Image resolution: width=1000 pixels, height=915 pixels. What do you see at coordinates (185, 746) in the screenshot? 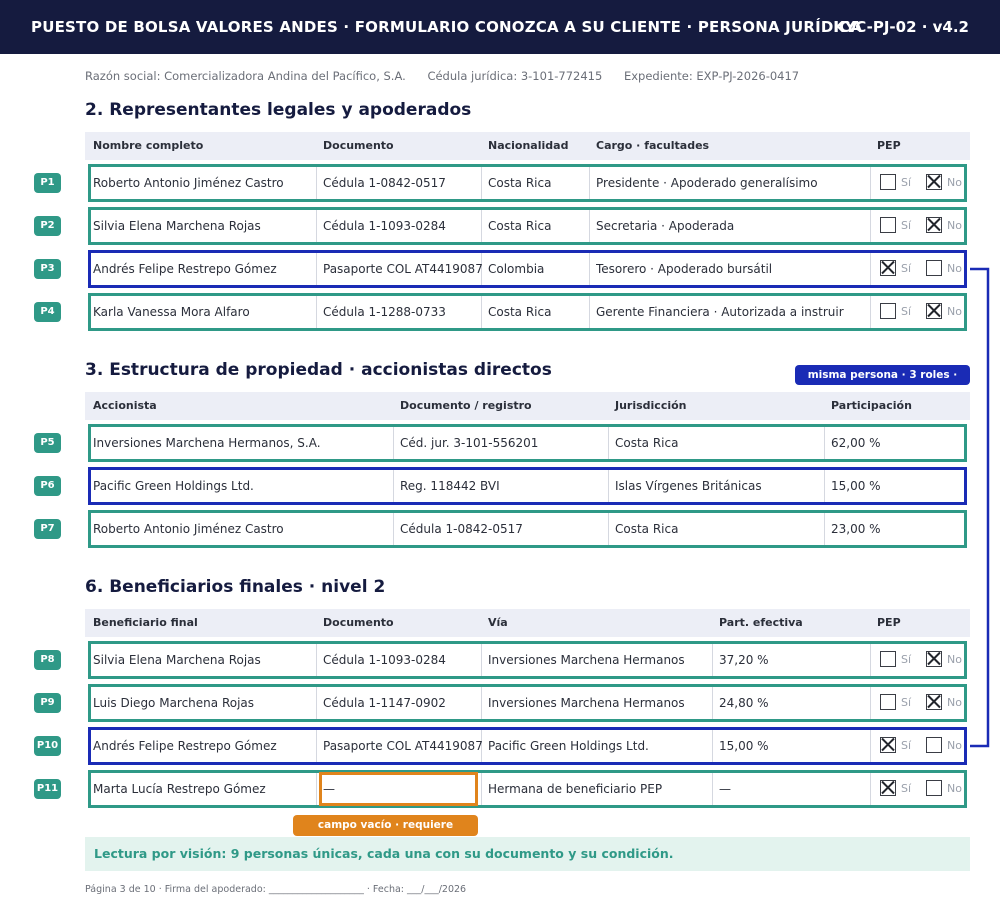
I see `beneficiary-name: Andrés Felipe Restrepo Gómez` at bounding box center [185, 746].